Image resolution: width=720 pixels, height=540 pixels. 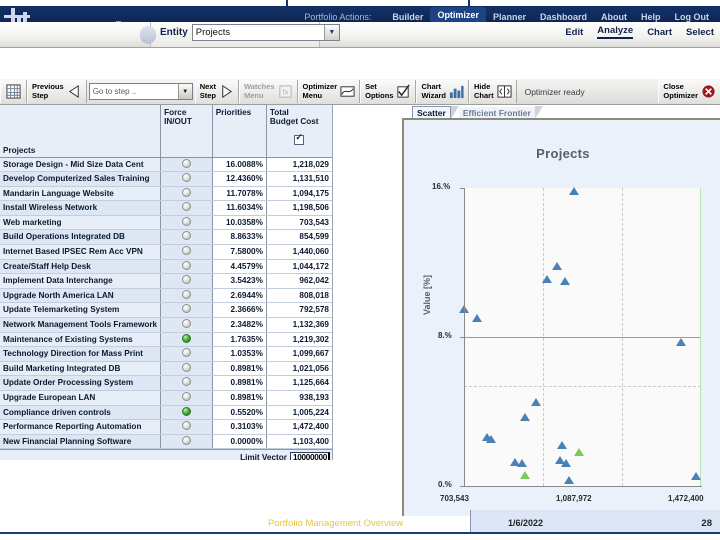 What do you see at coordinates (81, 131) in the screenshot?
I see `column-header-projects: Projects` at bounding box center [81, 131].